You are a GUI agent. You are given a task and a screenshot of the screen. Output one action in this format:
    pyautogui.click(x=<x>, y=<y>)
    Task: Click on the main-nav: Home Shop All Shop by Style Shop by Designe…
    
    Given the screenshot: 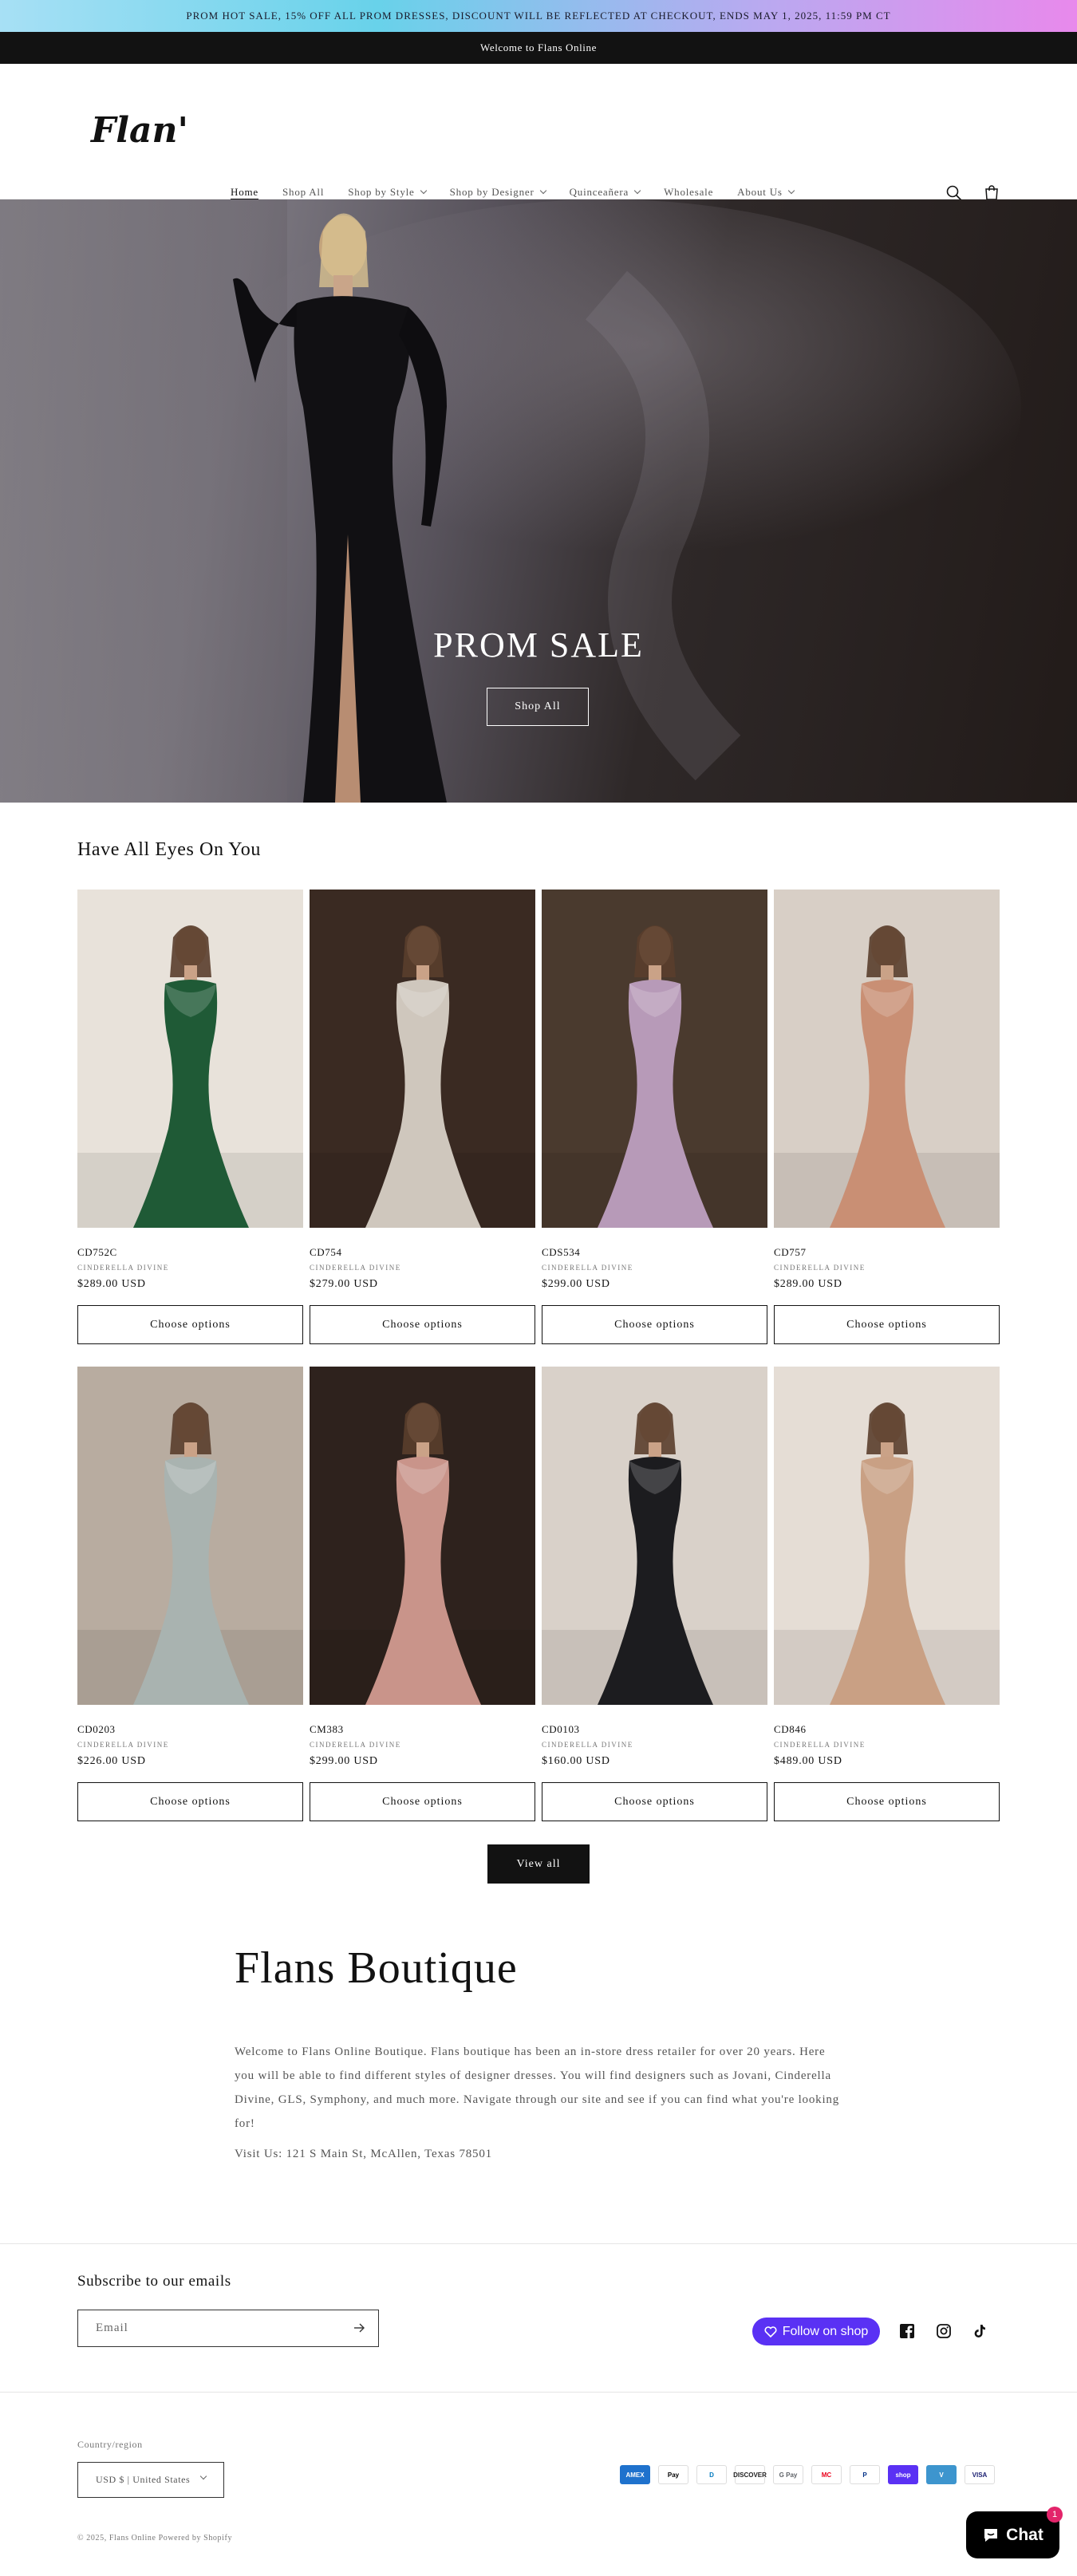 What is the action you would take?
    pyautogui.click(x=513, y=192)
    